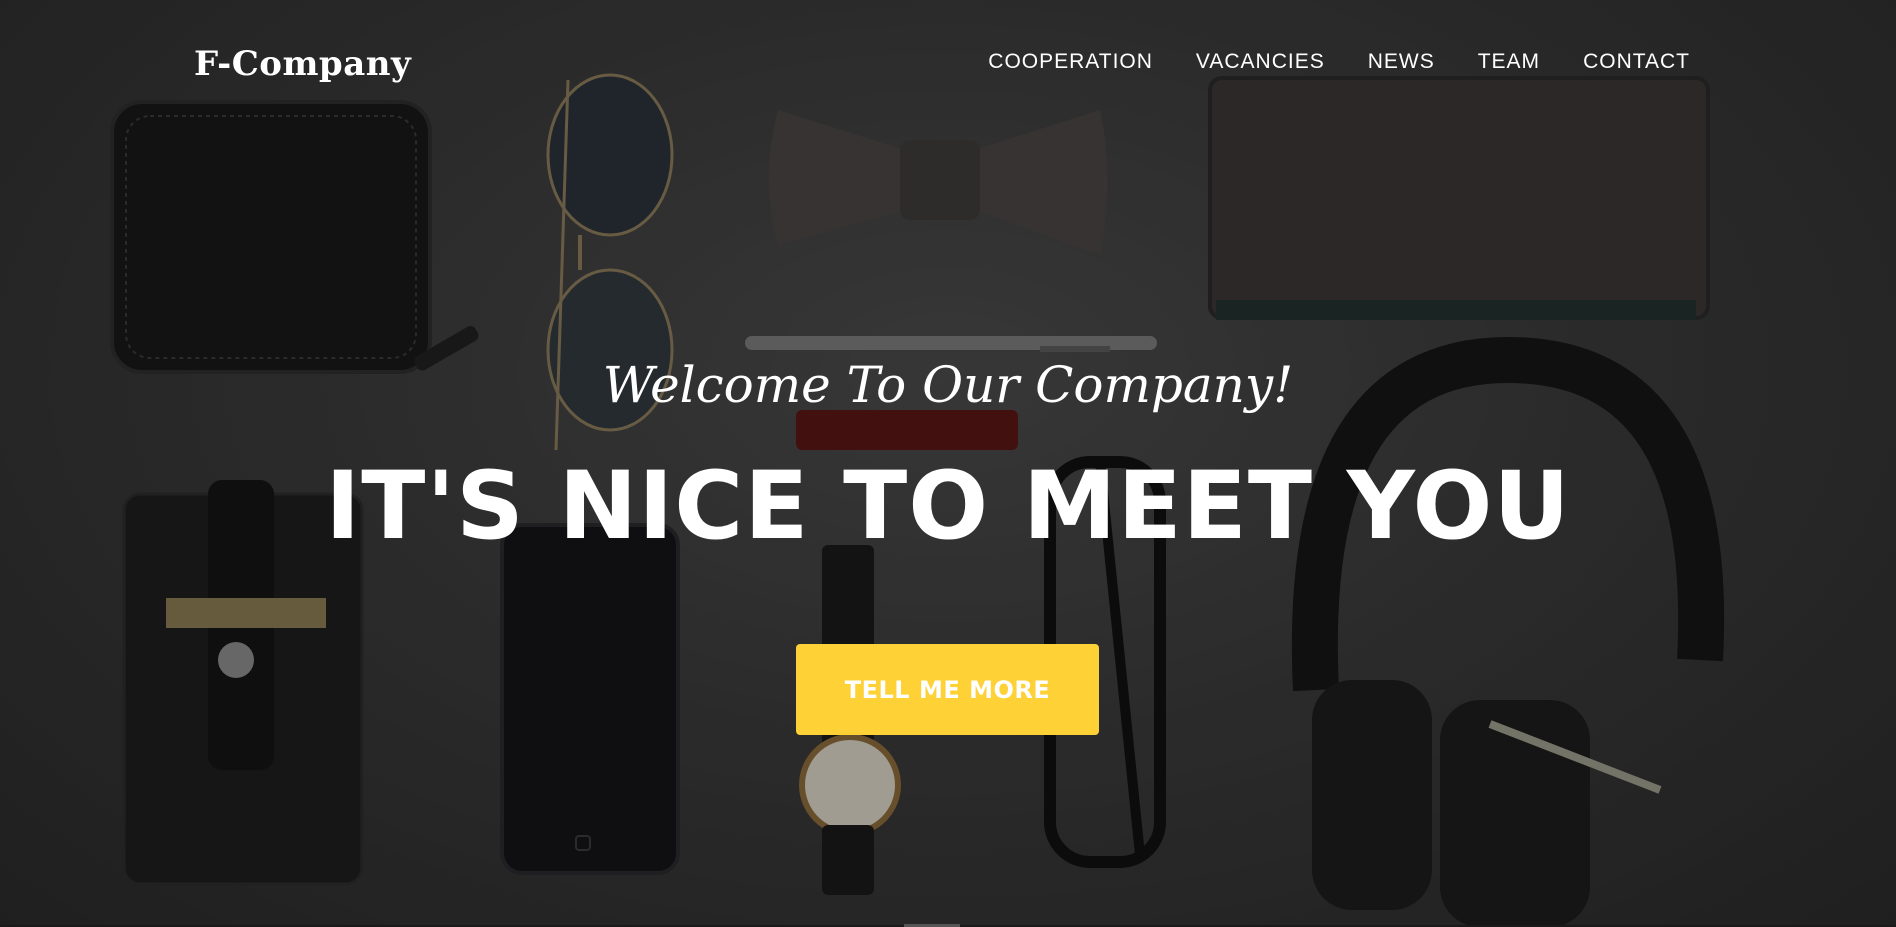 Image resolution: width=1896 pixels, height=927 pixels. What do you see at coordinates (302, 64) in the screenshot?
I see `brand-logo: F-Company` at bounding box center [302, 64].